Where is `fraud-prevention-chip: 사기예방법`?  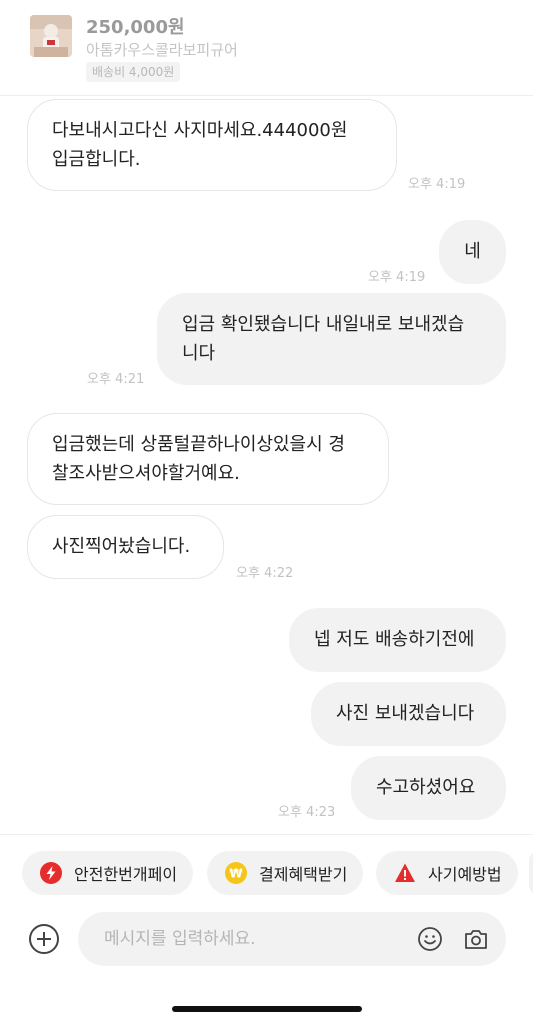
fraud-prevention-chip: 사기예방법 is located at coordinates (447, 873).